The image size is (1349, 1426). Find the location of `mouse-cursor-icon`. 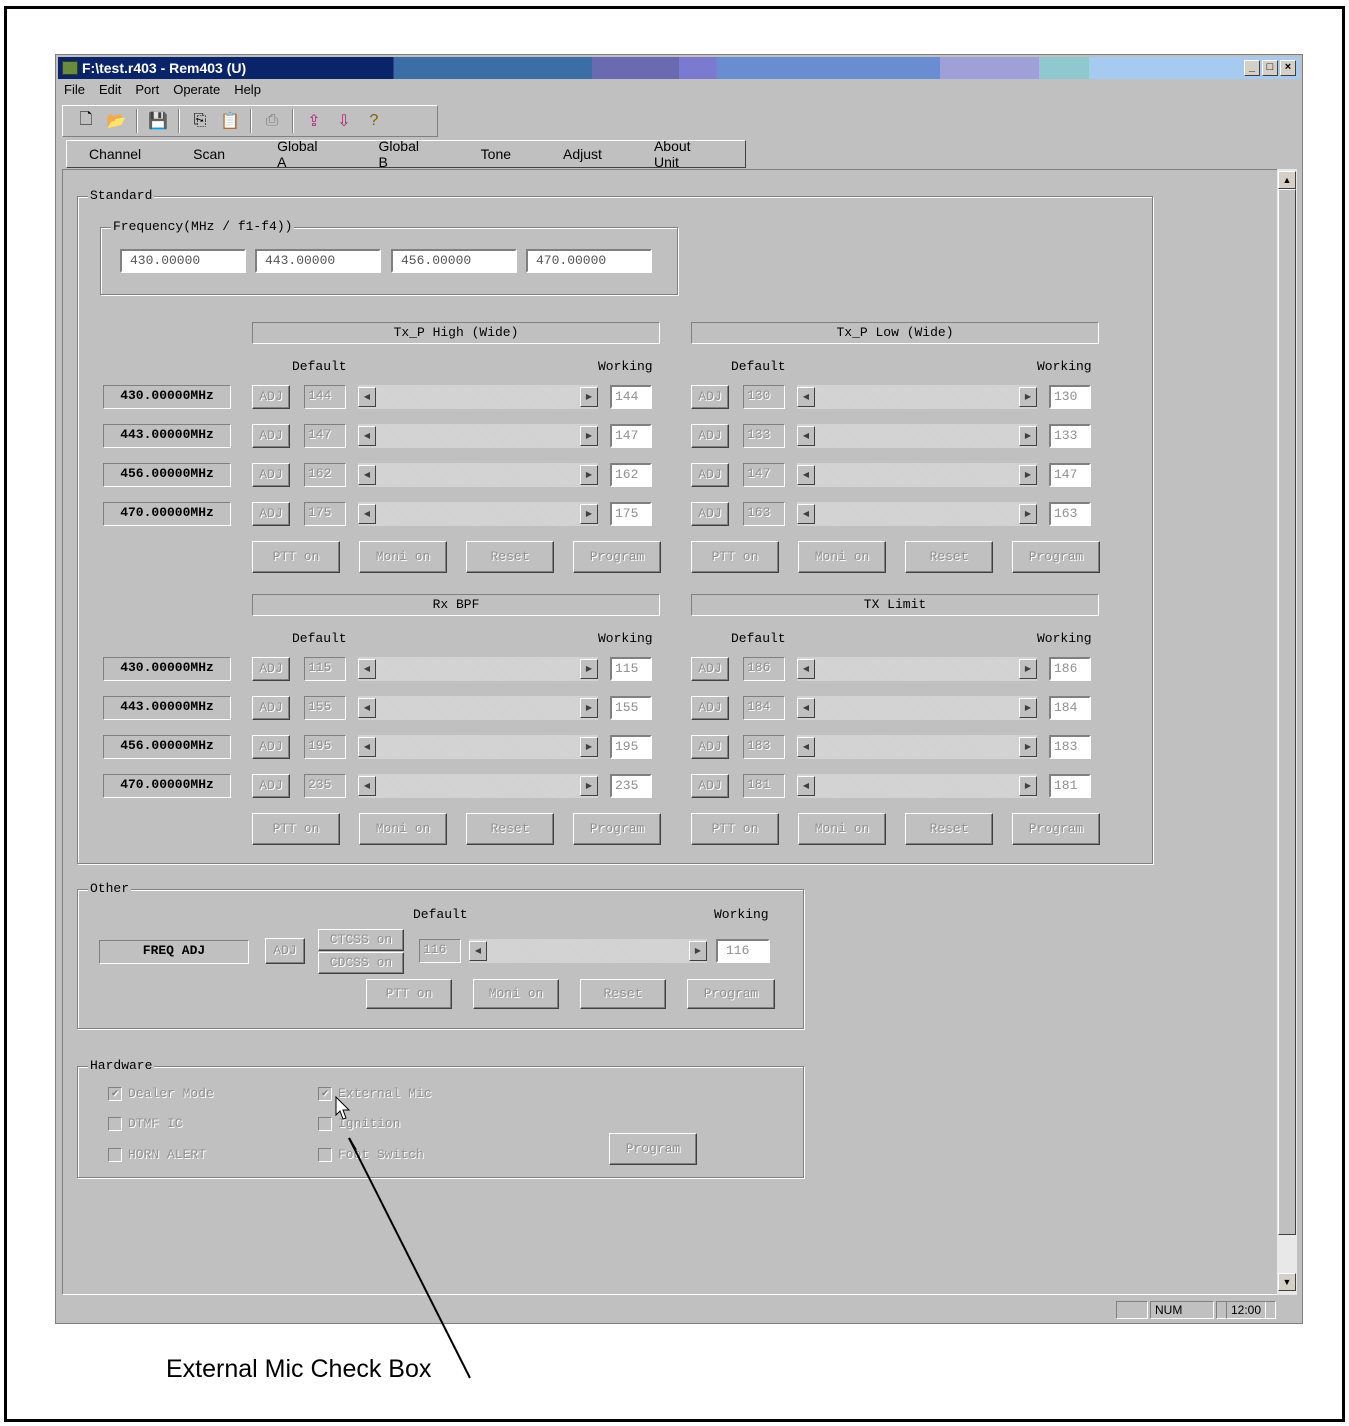

mouse-cursor-icon is located at coordinates (343, 1107).